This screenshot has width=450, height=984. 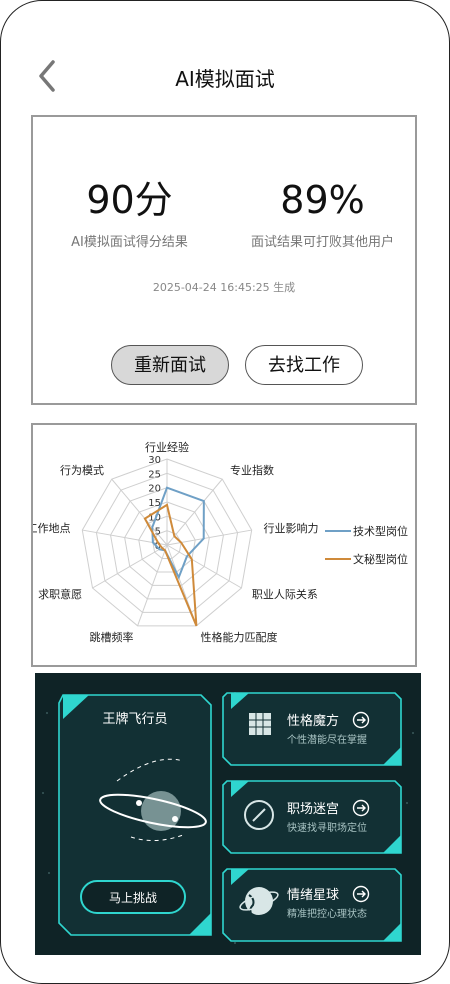 I want to click on radar-axis-label: 专业指数, so click(x=252, y=470).